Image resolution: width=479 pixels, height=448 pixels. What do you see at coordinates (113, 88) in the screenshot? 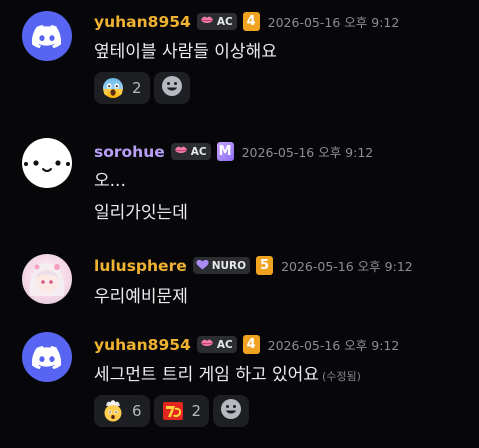
I see `scream-emoji-icon` at bounding box center [113, 88].